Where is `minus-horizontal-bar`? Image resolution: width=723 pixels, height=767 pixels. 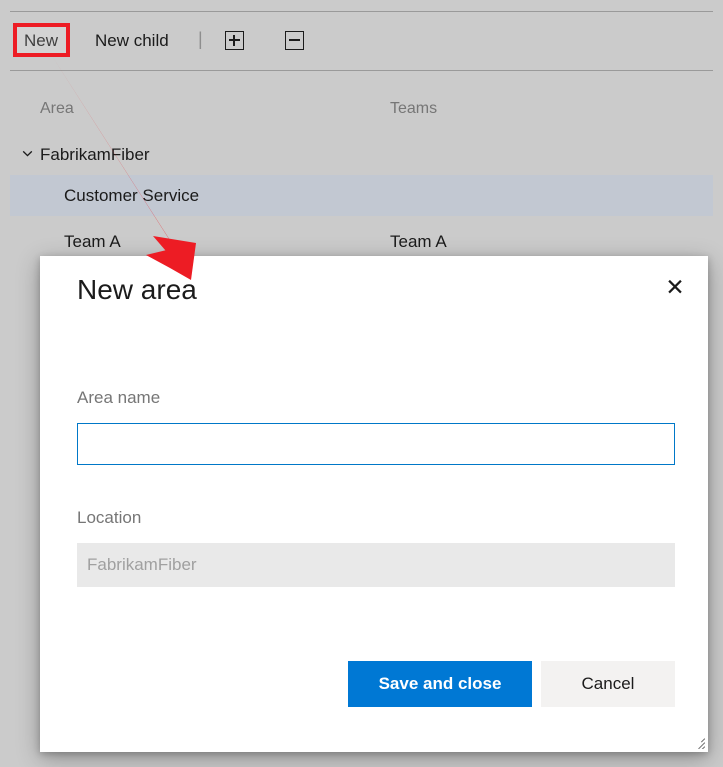 minus-horizontal-bar is located at coordinates (294, 40).